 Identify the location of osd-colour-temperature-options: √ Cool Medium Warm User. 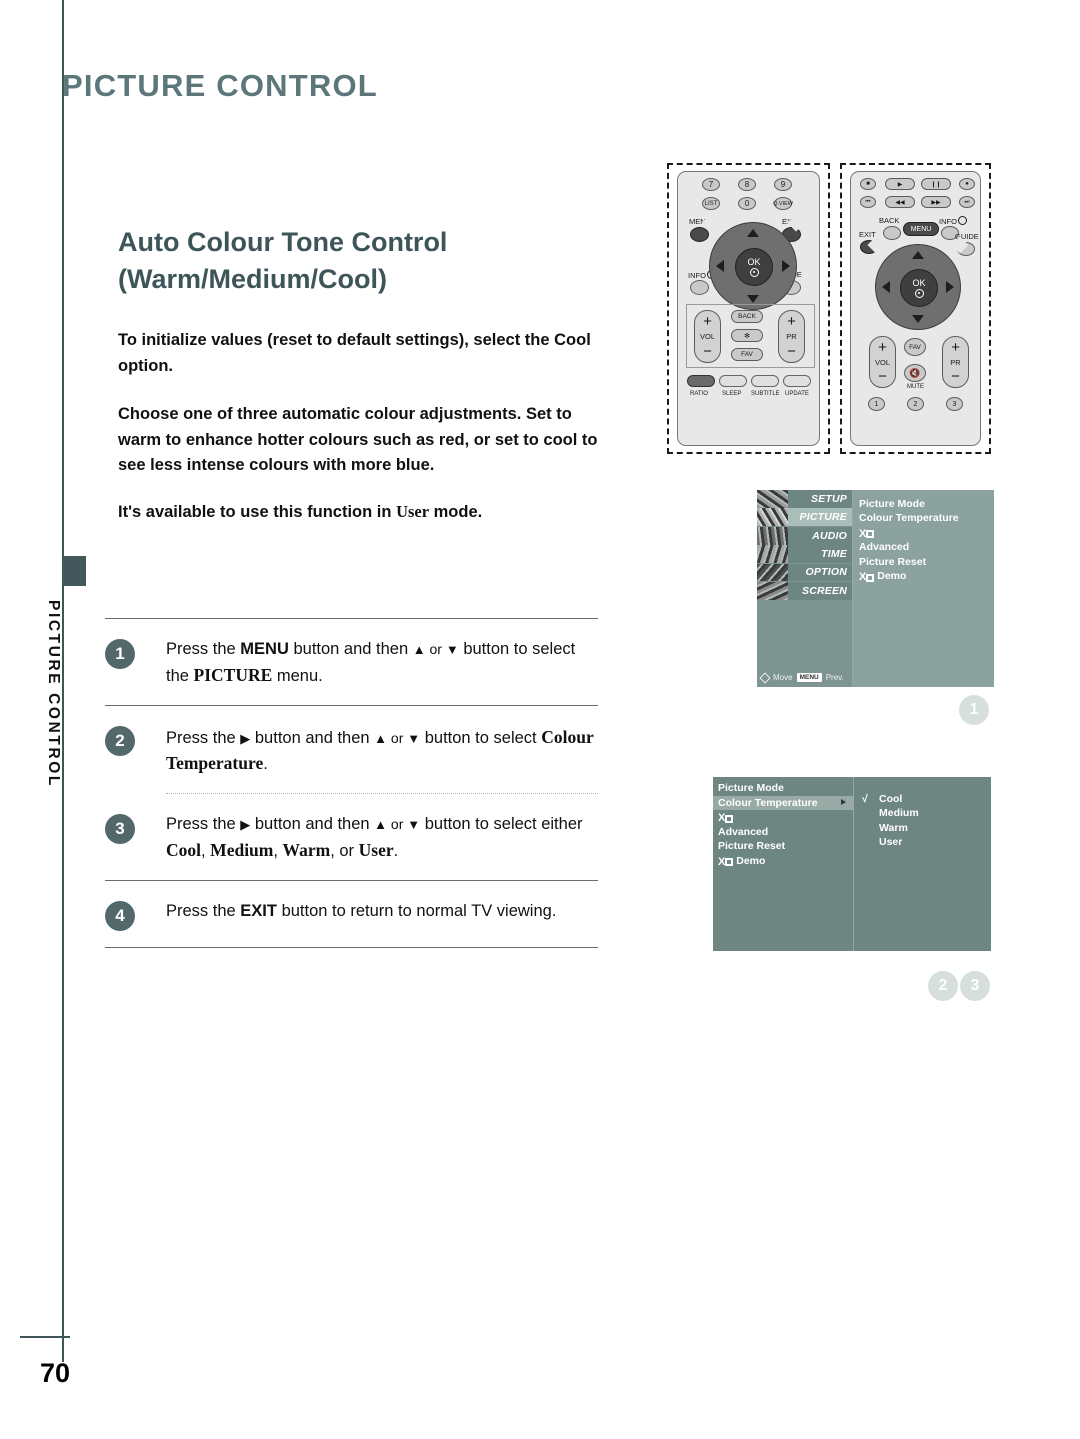
(922, 813).